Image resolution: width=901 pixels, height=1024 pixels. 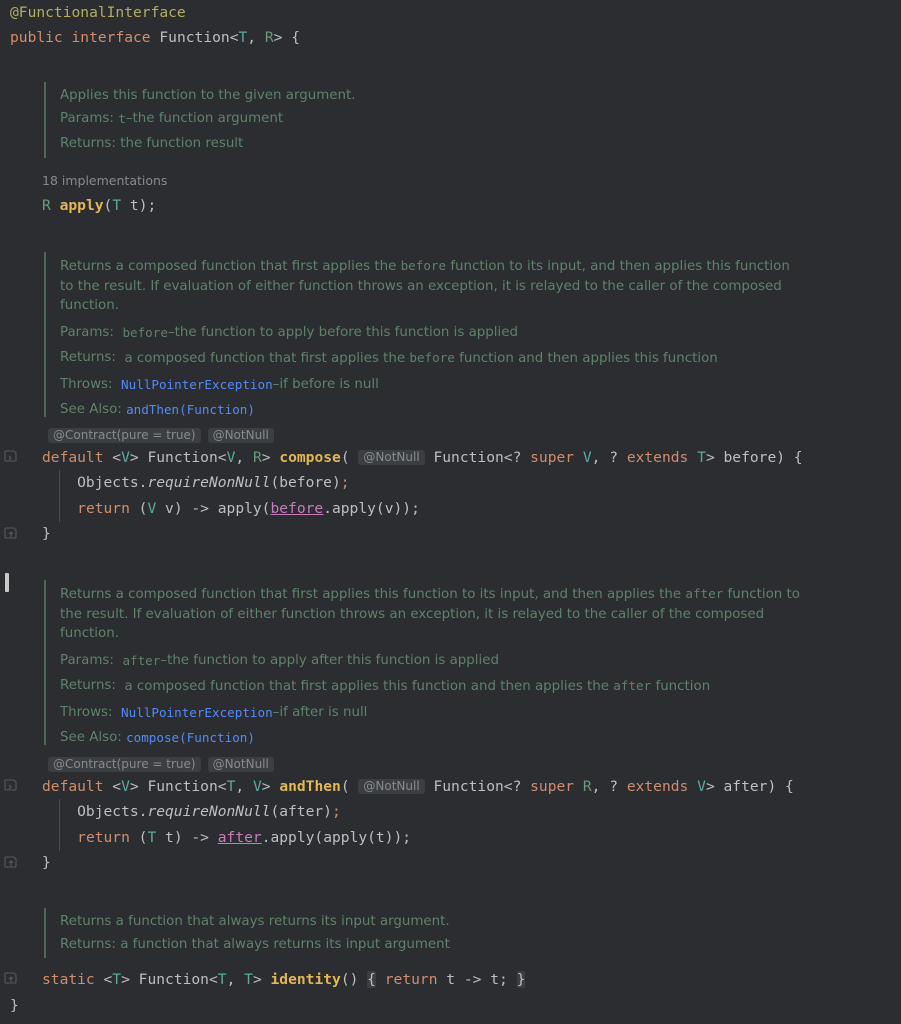 I want to click on caret-line-marker, so click(x=7, y=582).